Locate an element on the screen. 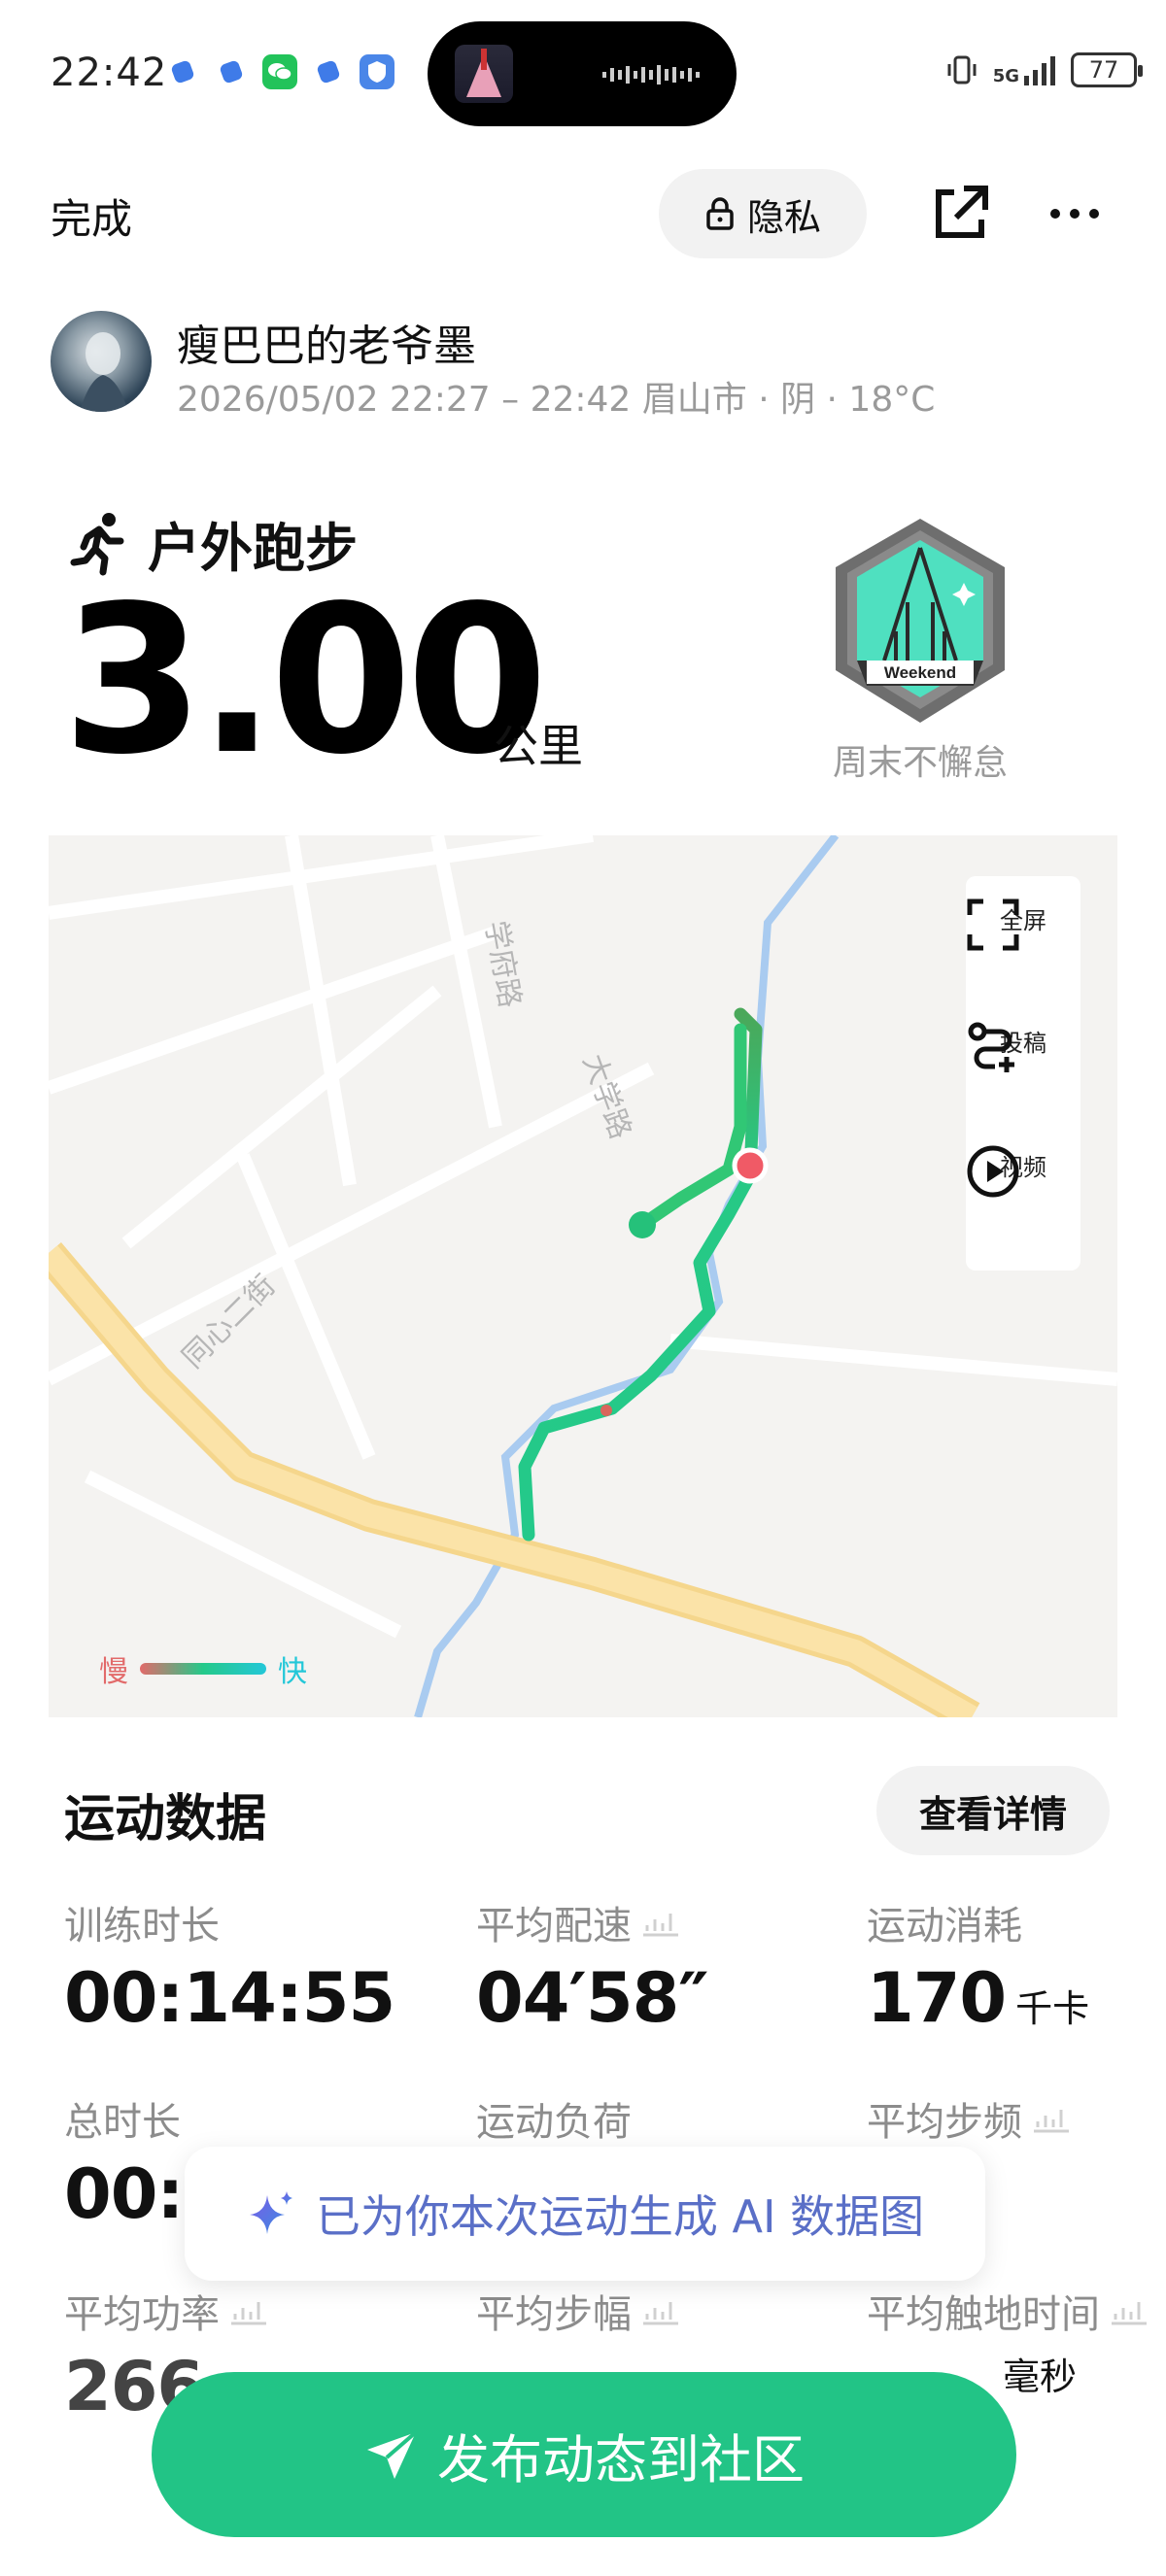 The image size is (1166, 2576). fullscreen-icon is located at coordinates (993, 924).